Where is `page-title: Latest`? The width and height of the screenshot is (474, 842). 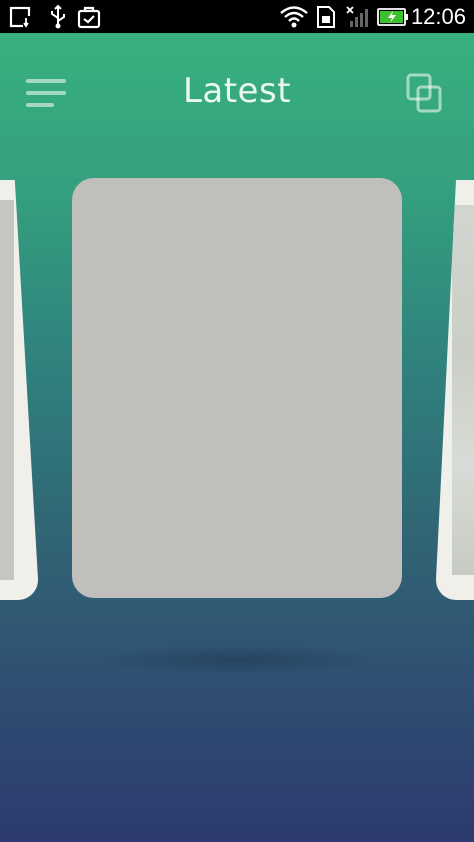 page-title: Latest is located at coordinates (237, 91).